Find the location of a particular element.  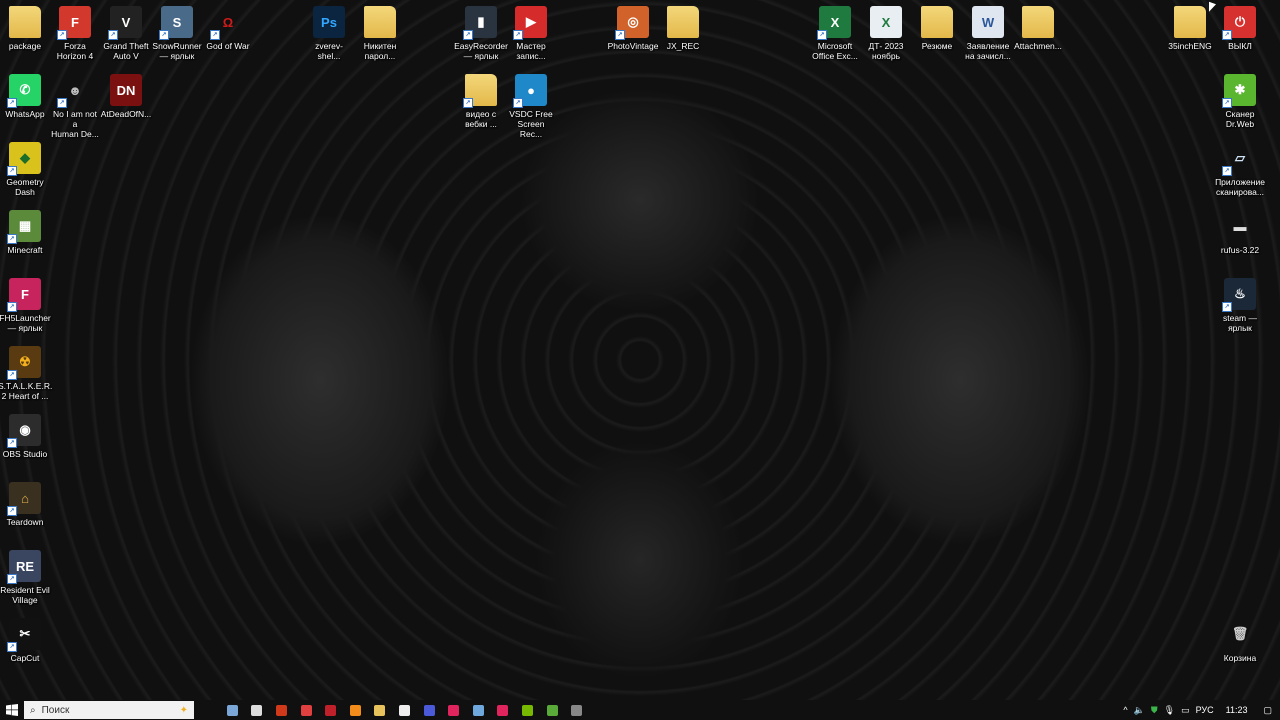

app-icon: ▦ ↗ is located at coordinates (24, 227).